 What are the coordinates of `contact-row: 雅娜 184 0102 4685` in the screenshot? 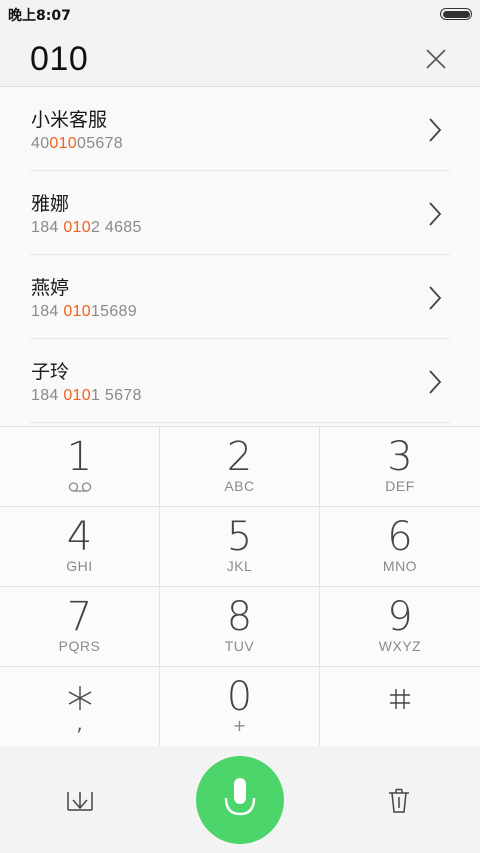 It's located at (240, 213).